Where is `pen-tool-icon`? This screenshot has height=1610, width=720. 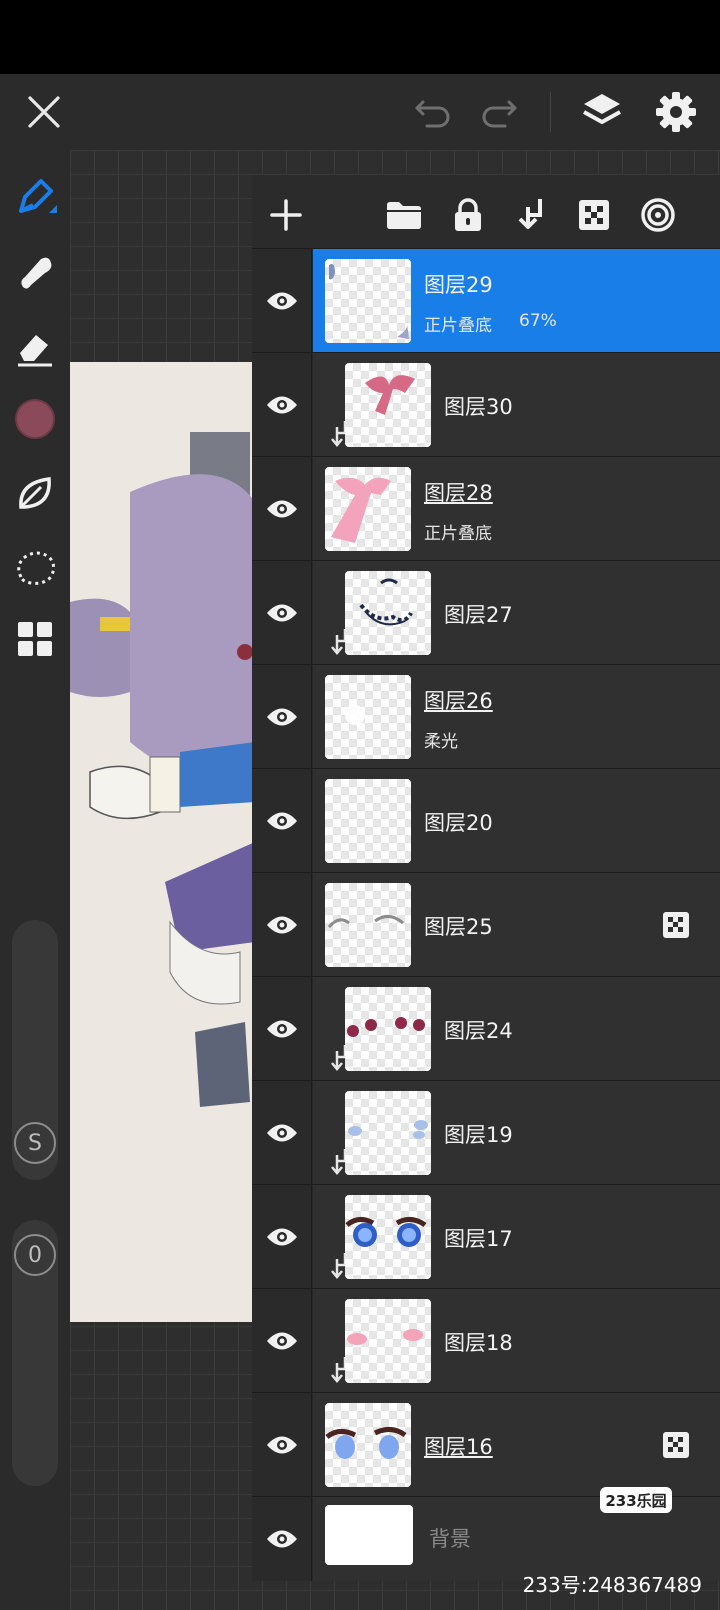 pen-tool-icon is located at coordinates (35, 197).